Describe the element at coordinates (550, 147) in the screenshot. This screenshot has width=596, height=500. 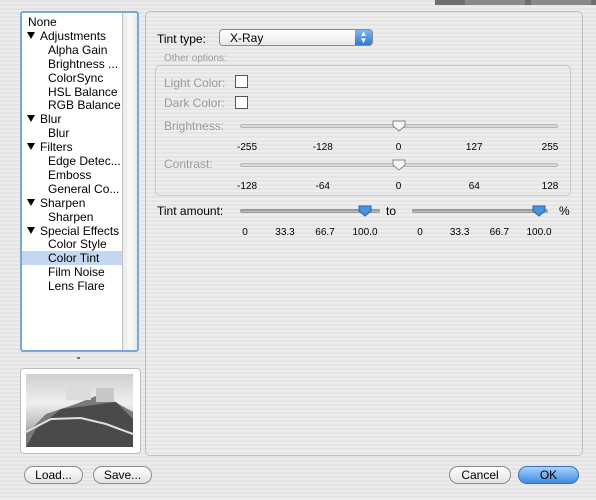
I see `slider-tick-label: 255` at that location.